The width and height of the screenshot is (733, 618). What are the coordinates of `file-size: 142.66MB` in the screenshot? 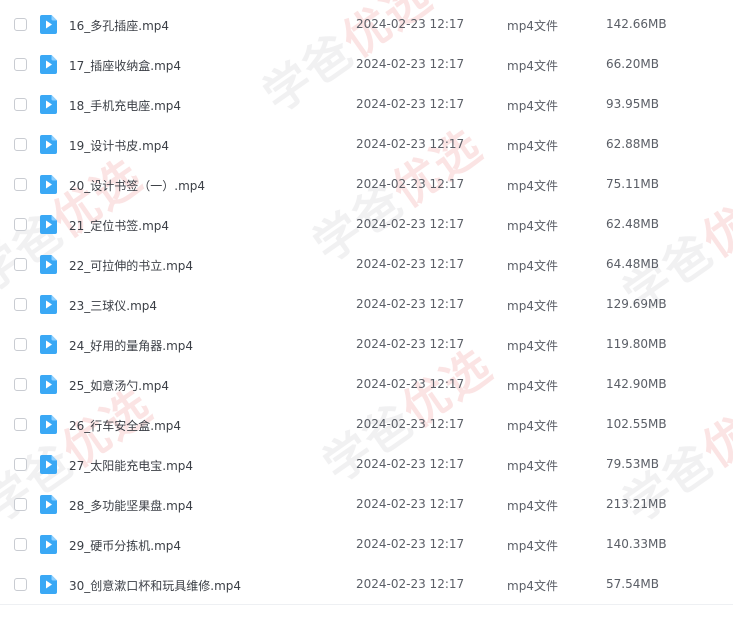 It's located at (636, 24).